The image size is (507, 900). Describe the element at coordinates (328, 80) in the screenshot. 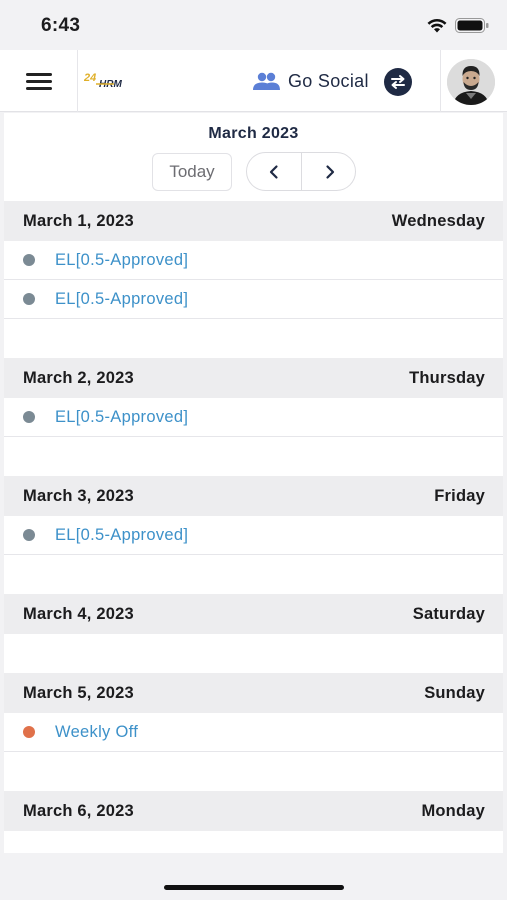

I see `go-social-label: Go Social` at that location.